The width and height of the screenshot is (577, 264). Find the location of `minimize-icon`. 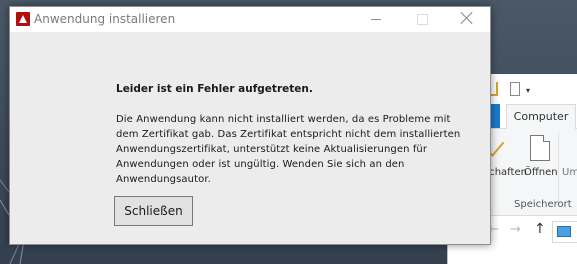

minimize-icon is located at coordinates (376, 19).